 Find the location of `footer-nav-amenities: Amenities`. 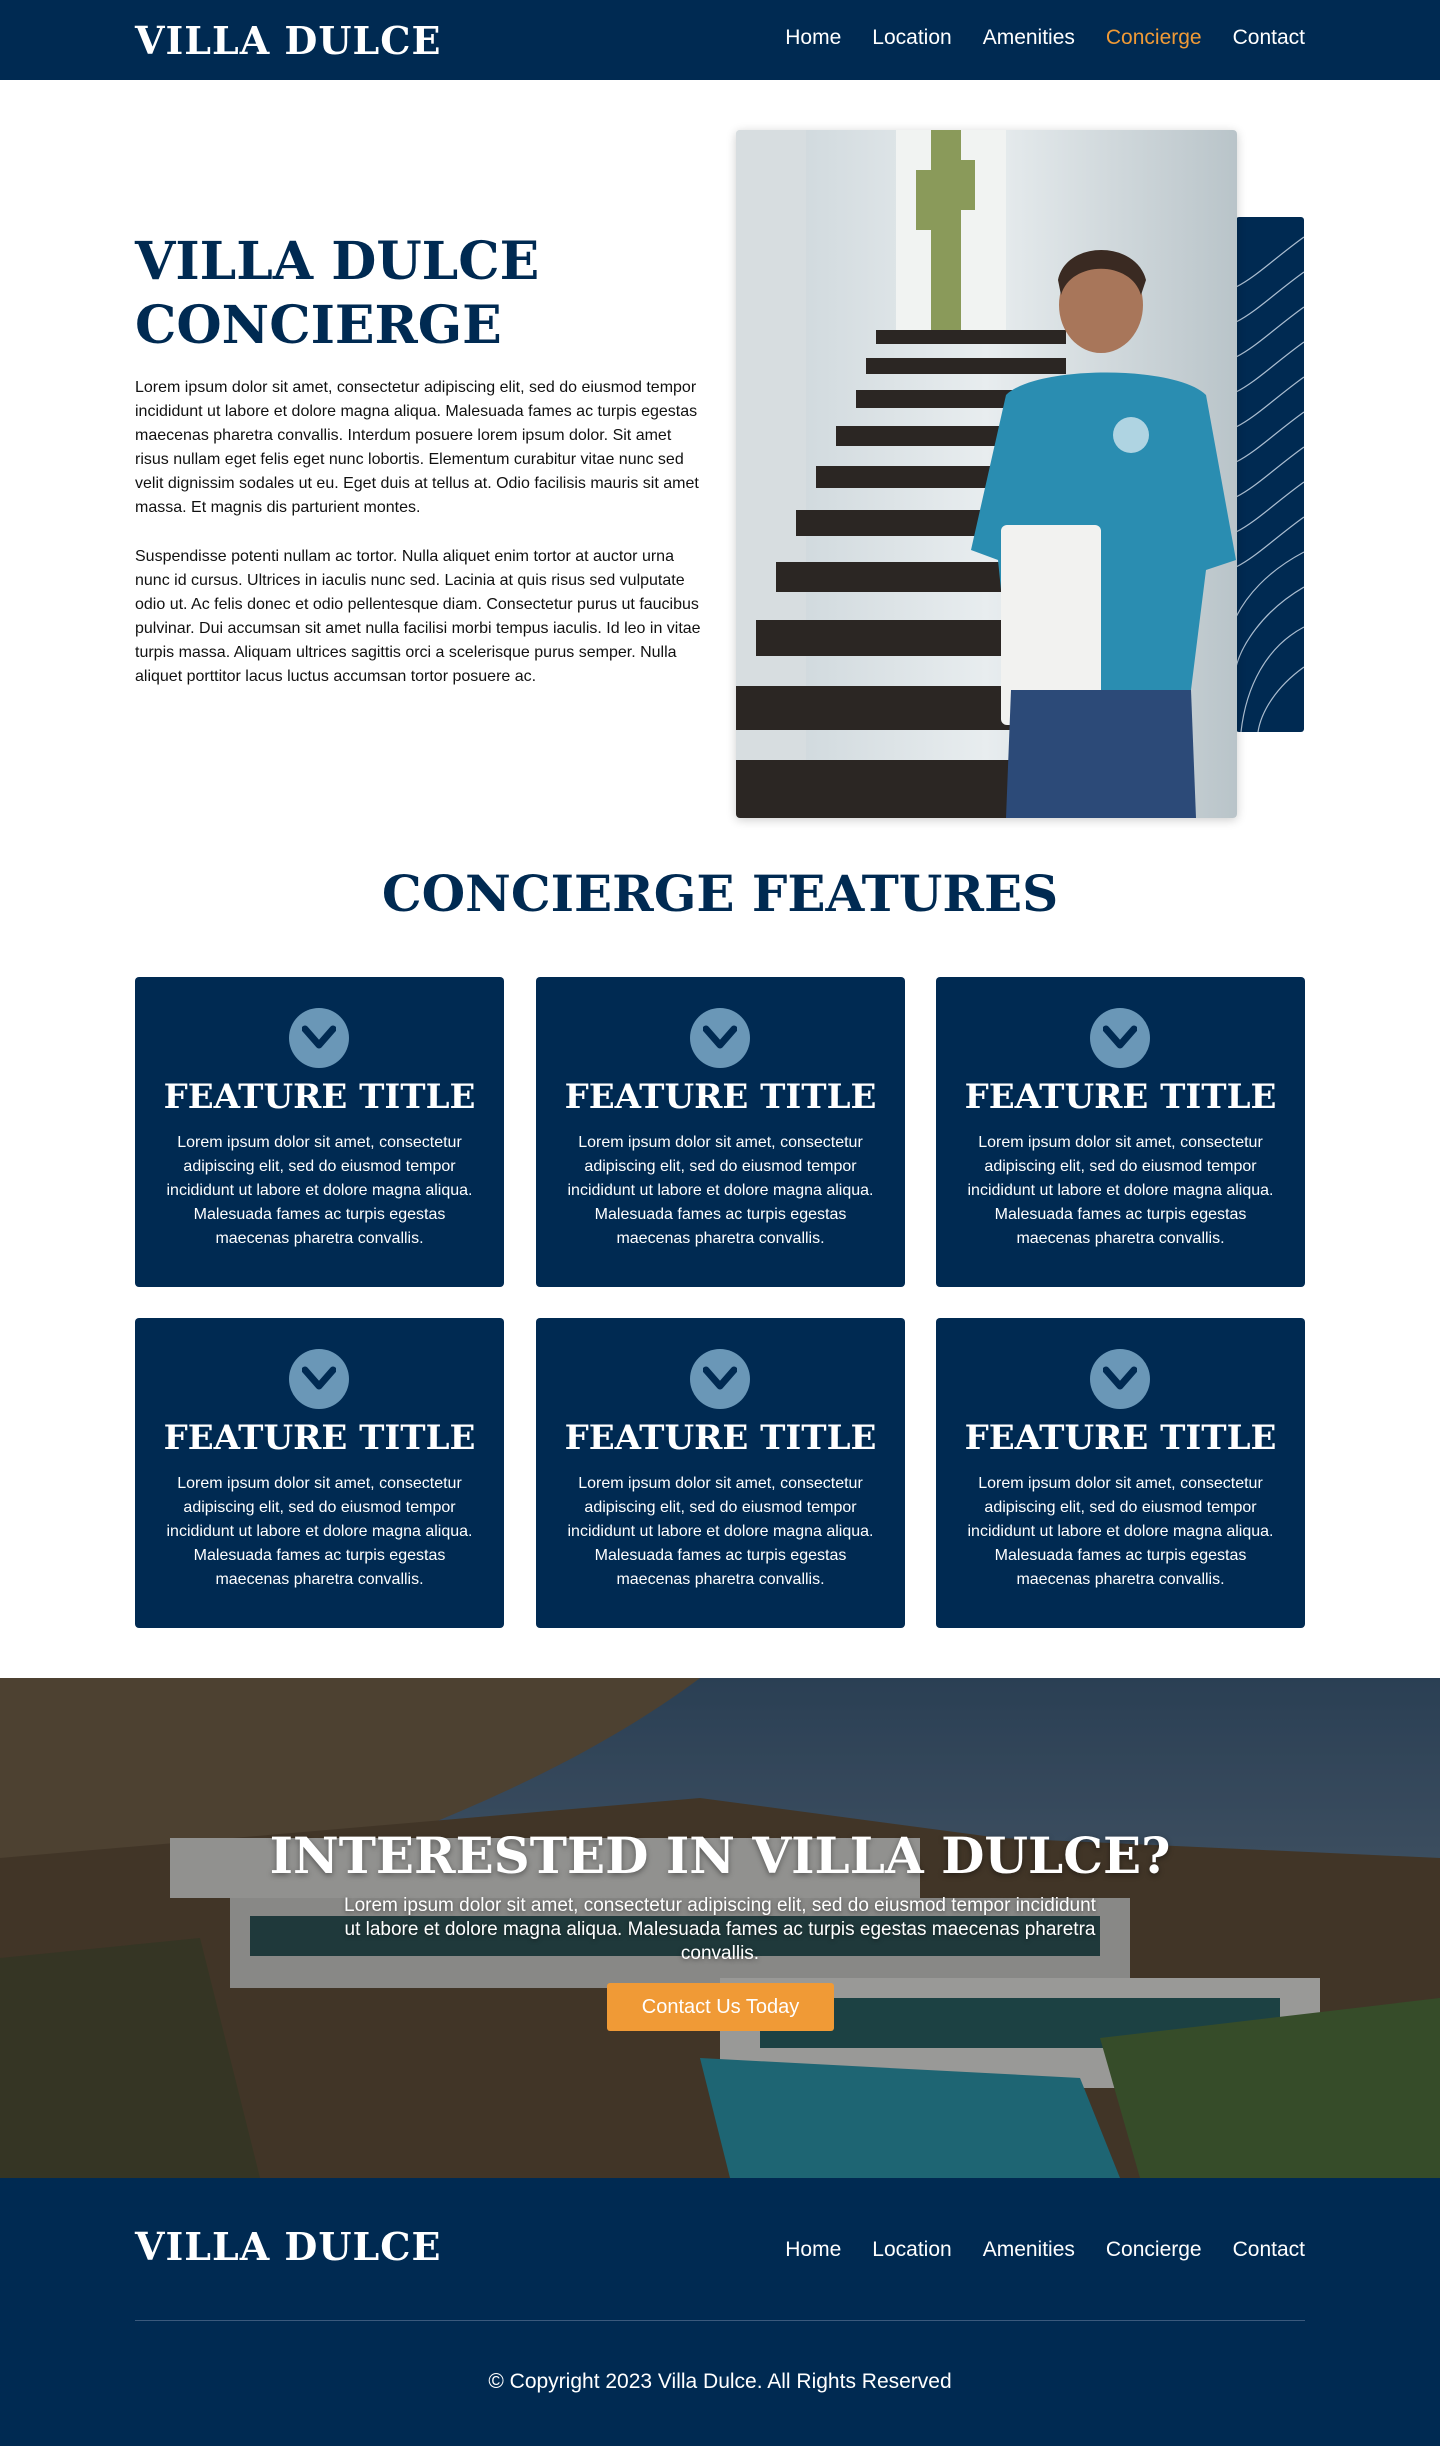

footer-nav-amenities: Amenities is located at coordinates (1029, 2250).